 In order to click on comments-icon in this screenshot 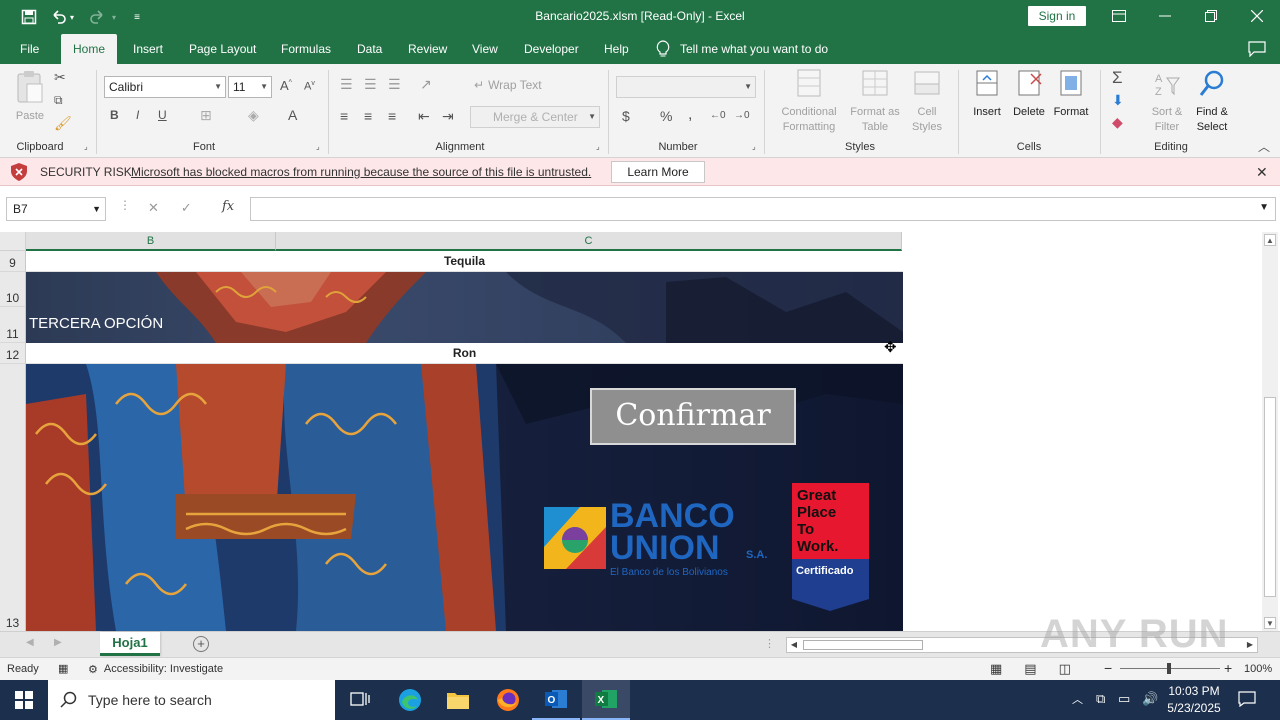, I will do `click(1257, 49)`.